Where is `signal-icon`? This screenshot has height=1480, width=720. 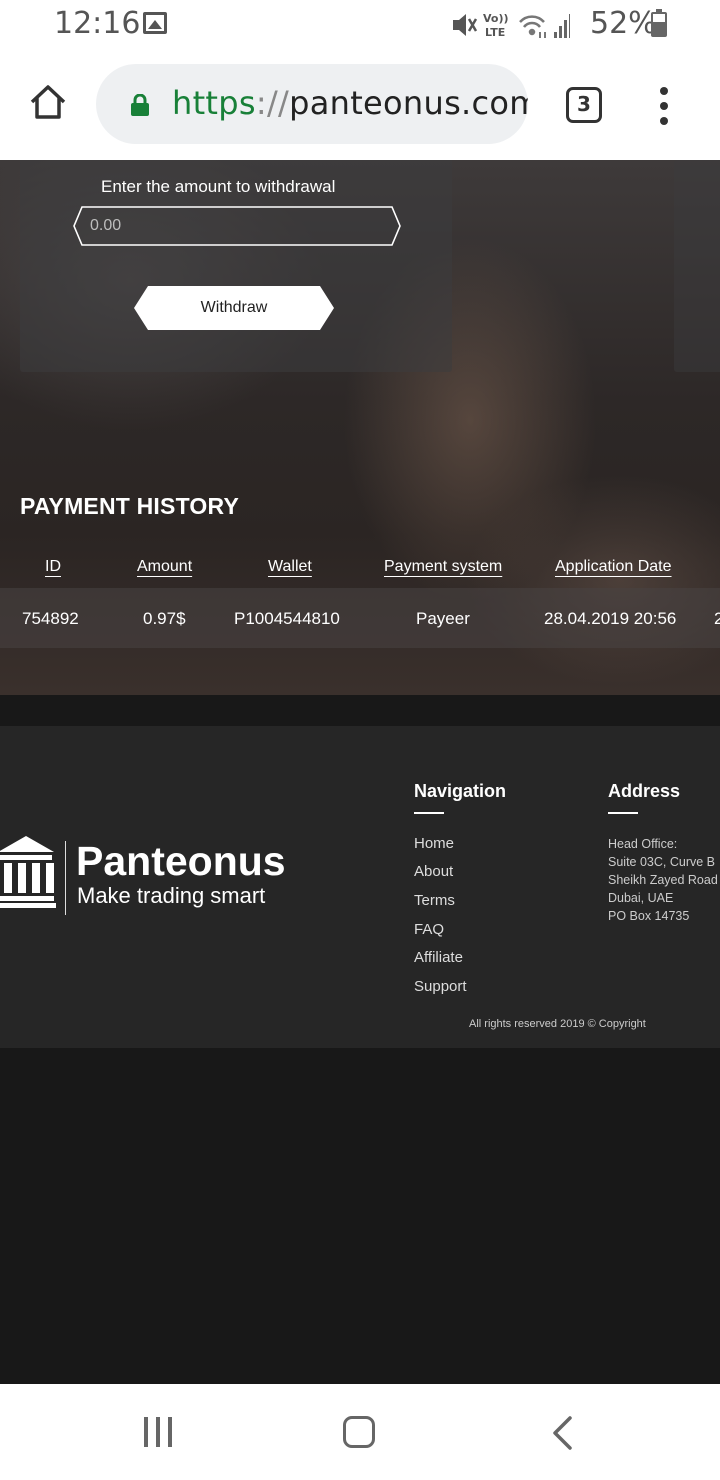 signal-icon is located at coordinates (562, 26).